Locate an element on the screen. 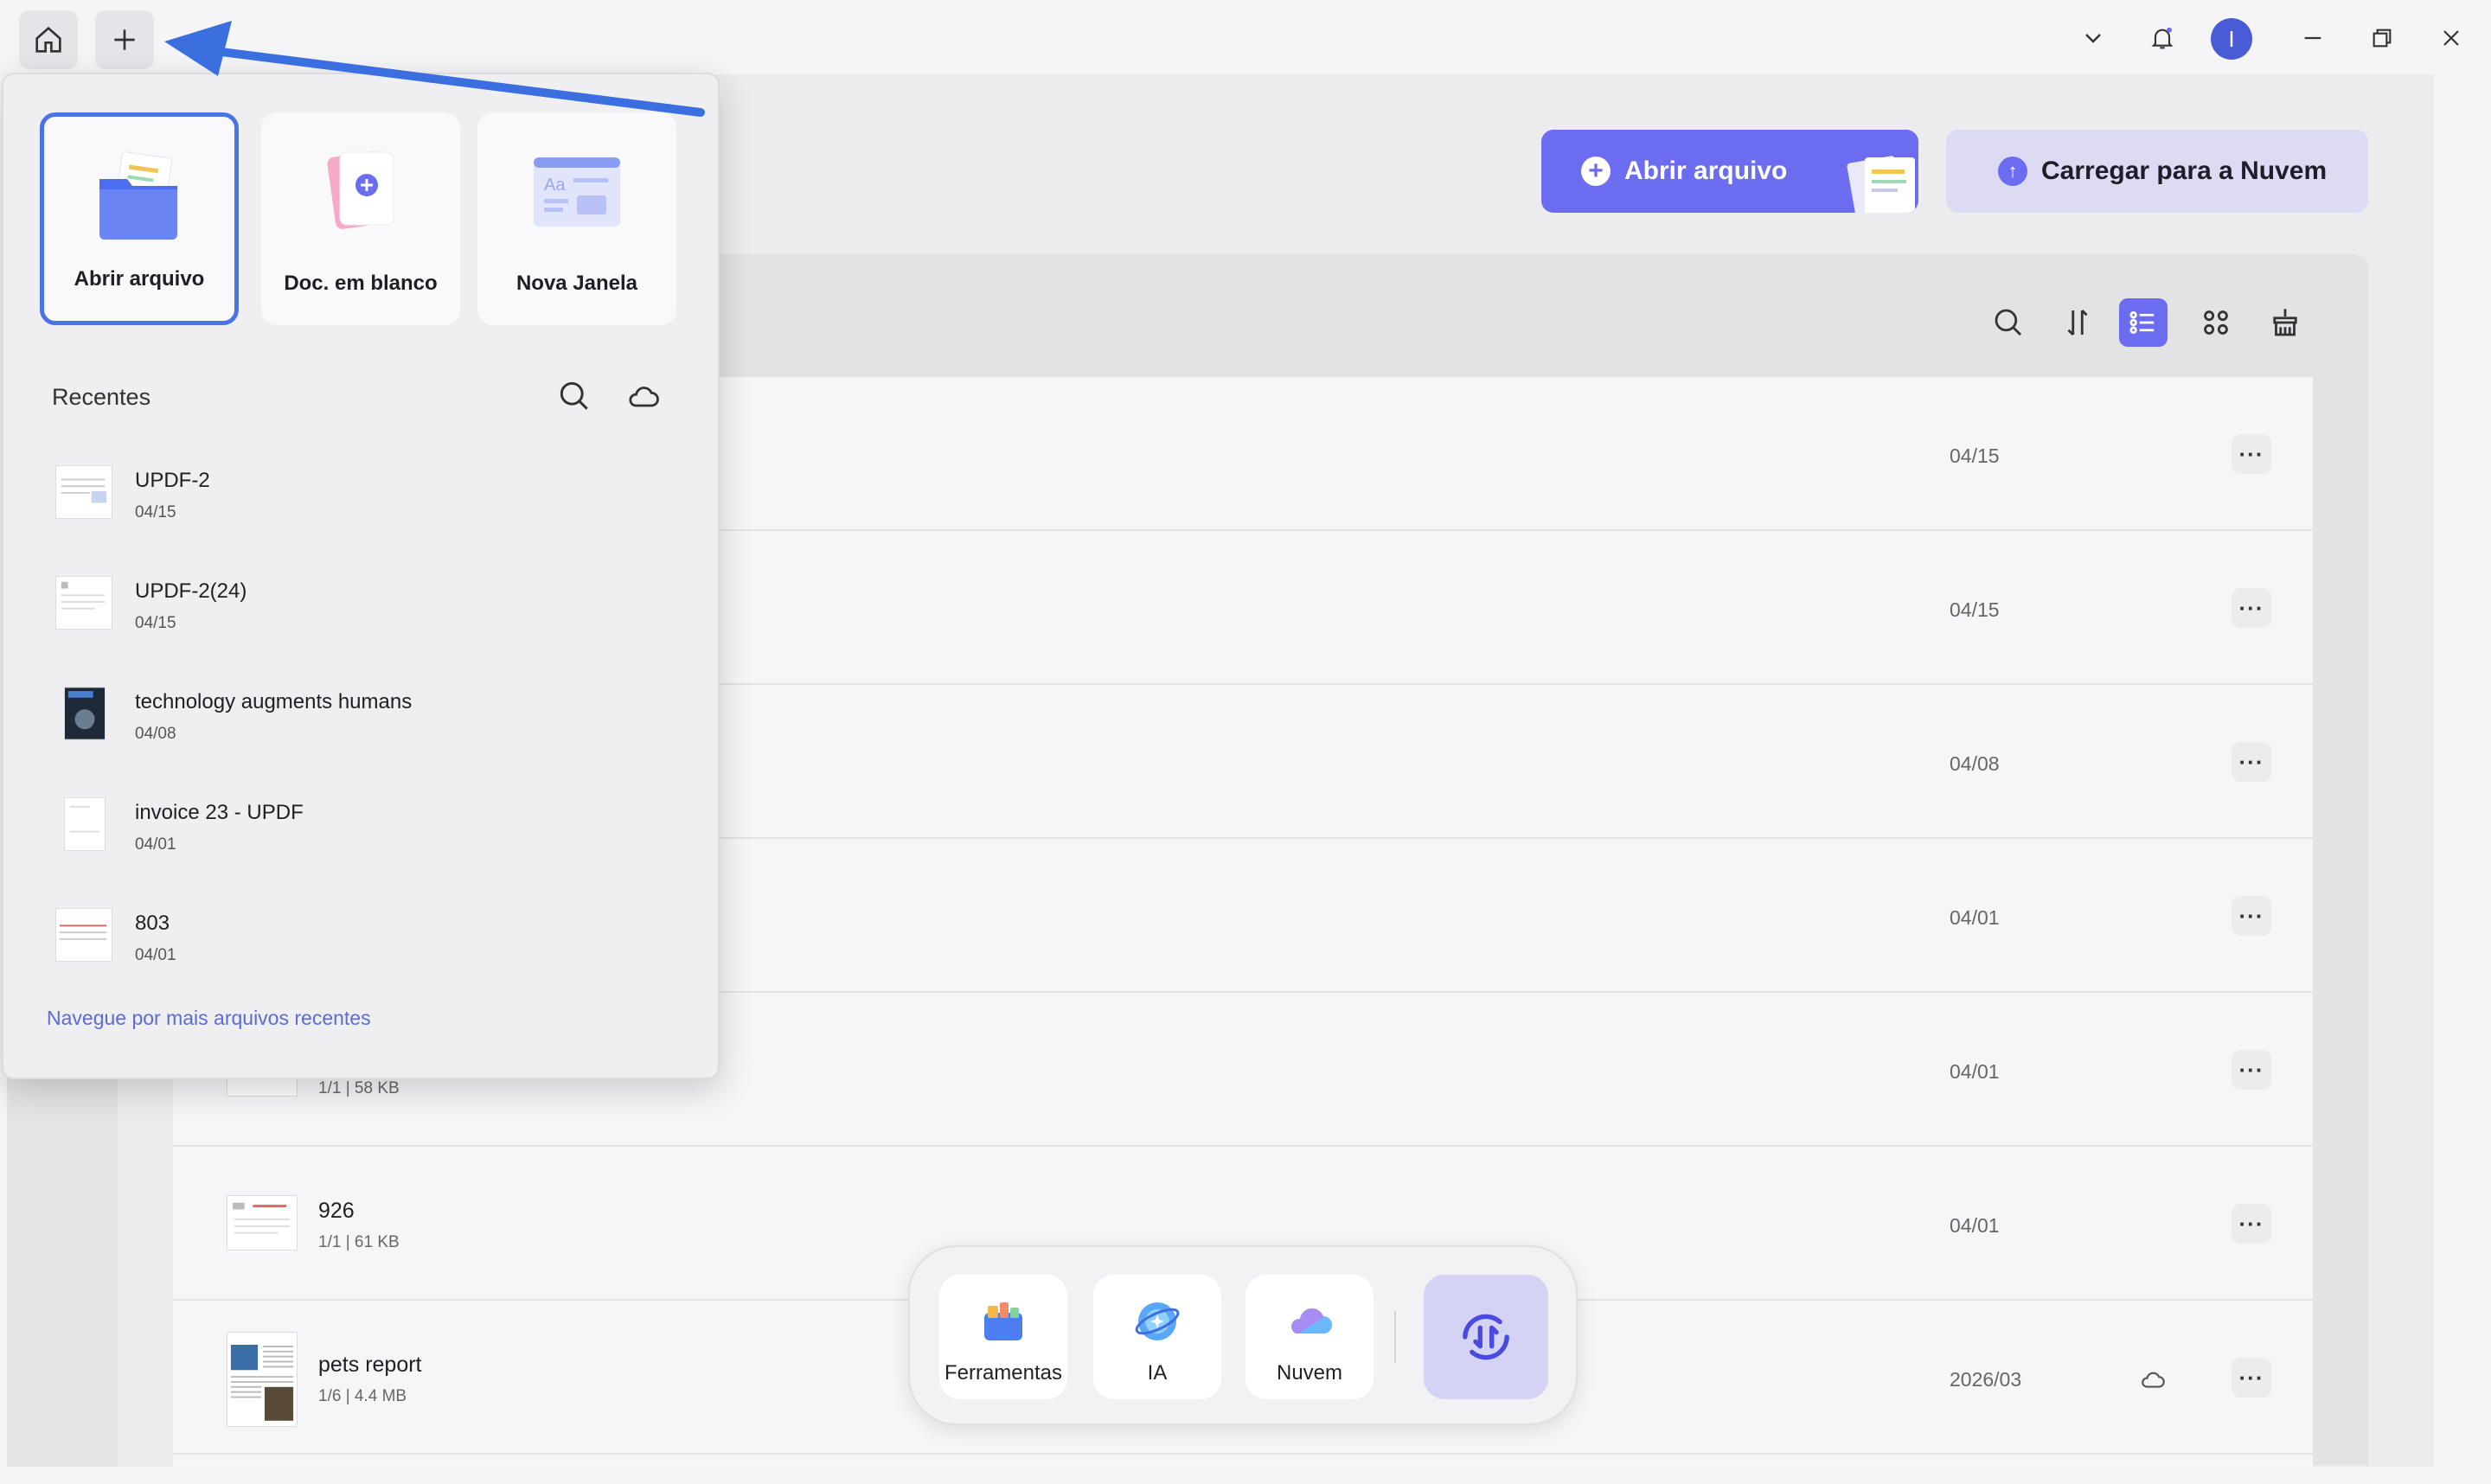 This screenshot has width=2491, height=1484. file-meta: 1/1 | 61 KB is located at coordinates (359, 1242).